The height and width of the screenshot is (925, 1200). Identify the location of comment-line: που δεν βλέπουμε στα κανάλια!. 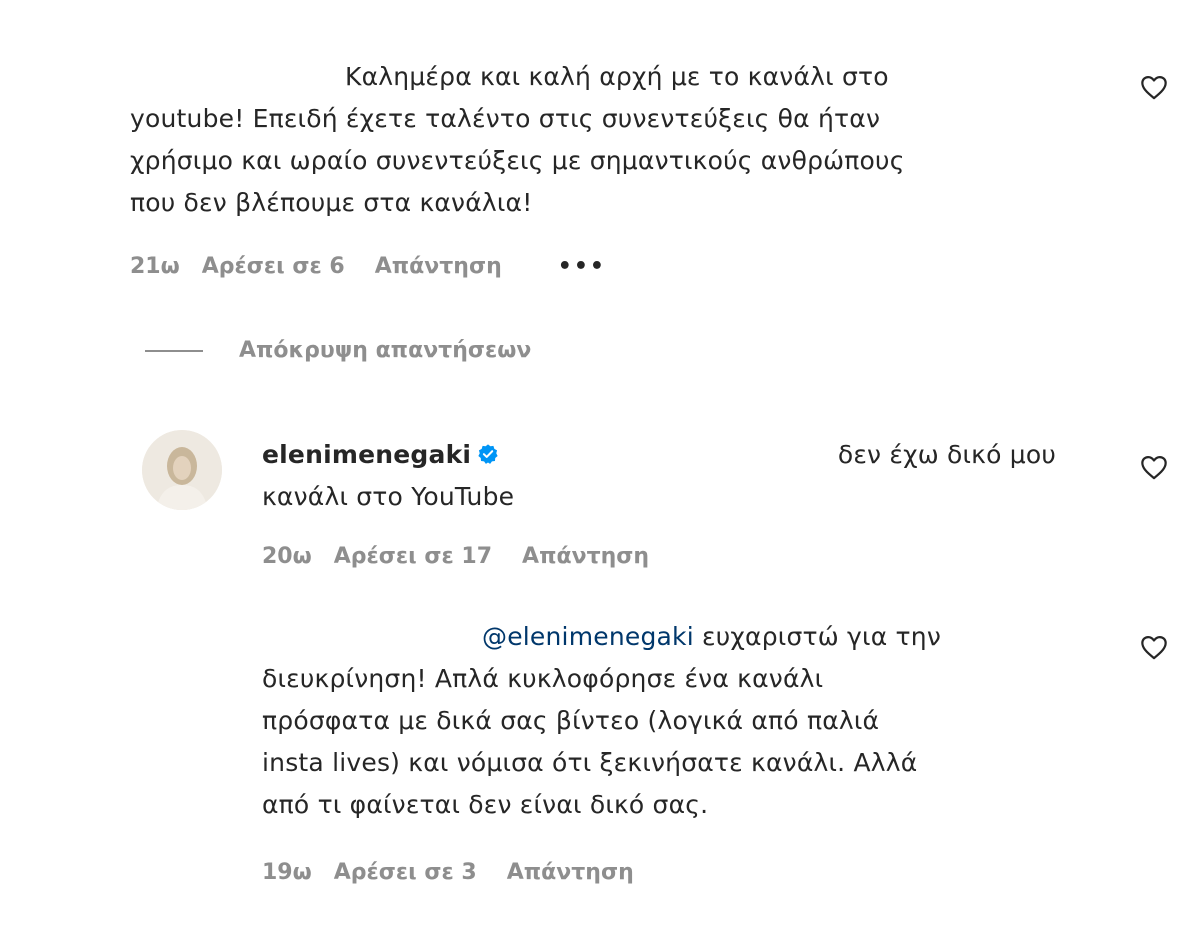
(331, 202).